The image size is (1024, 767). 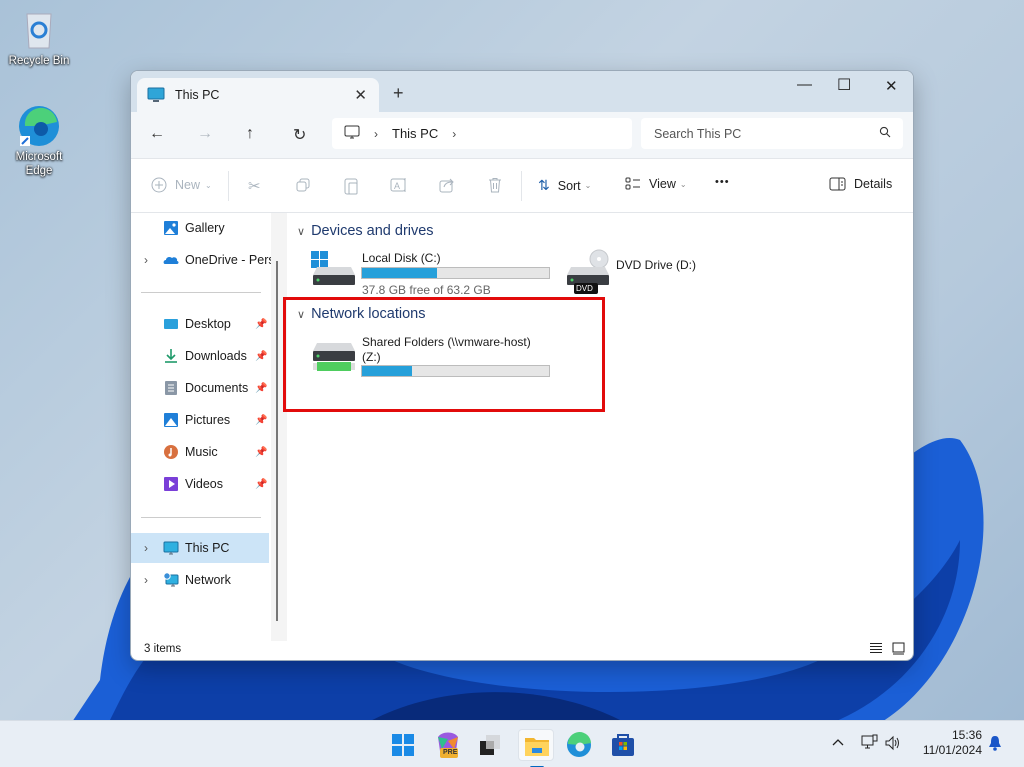 What do you see at coordinates (159, 185) in the screenshot?
I see `add-icon` at bounding box center [159, 185].